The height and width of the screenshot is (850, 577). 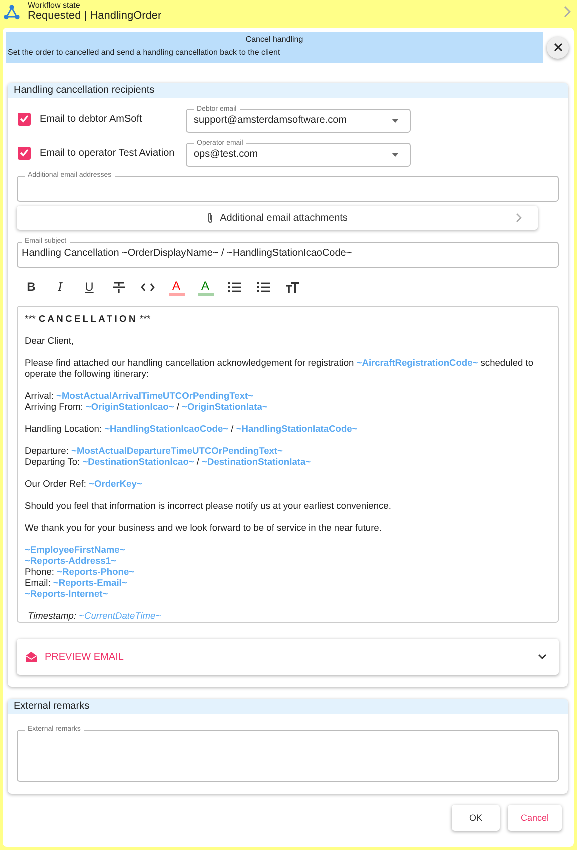 What do you see at coordinates (168, 462) in the screenshot?
I see `email-text-line: Departing To: ~DestinationStationIcao~ / ~DestinationStationIata~` at bounding box center [168, 462].